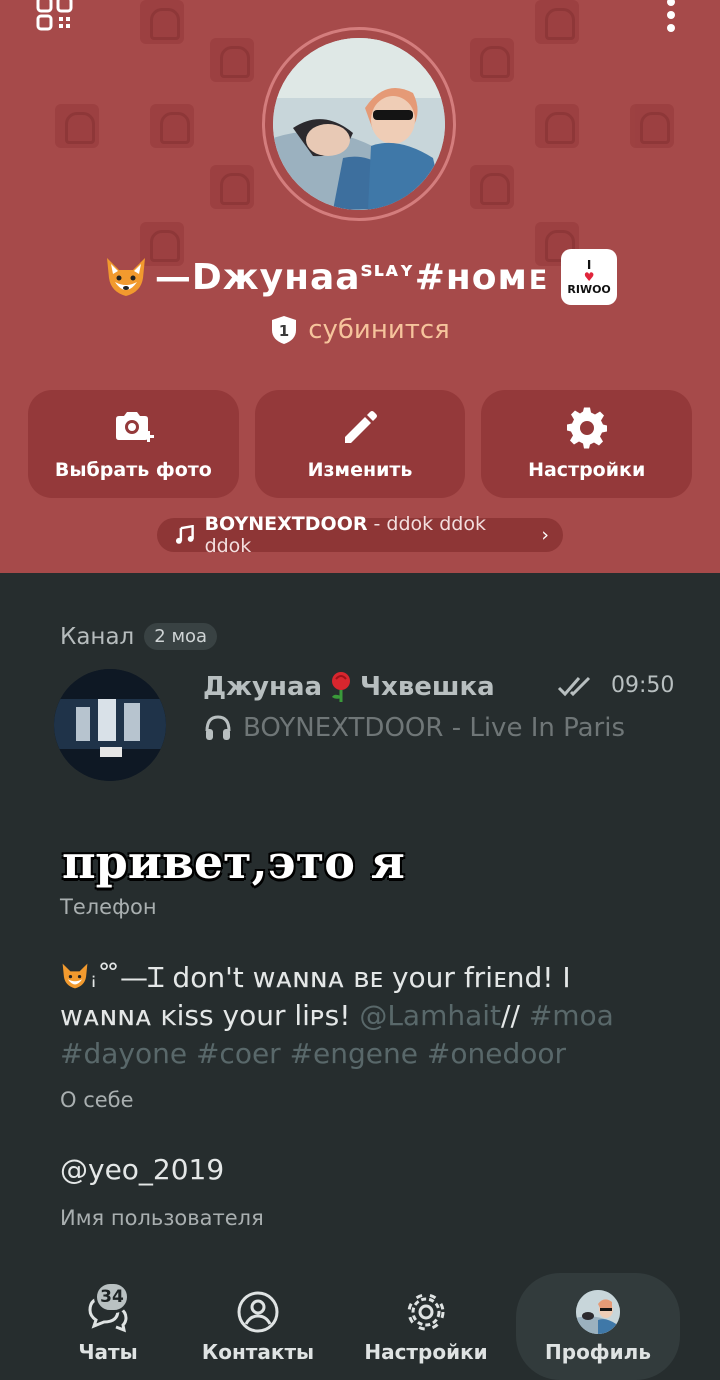 The width and height of the screenshot is (720, 1380). I want to click on music-note-icon, so click(184, 534).